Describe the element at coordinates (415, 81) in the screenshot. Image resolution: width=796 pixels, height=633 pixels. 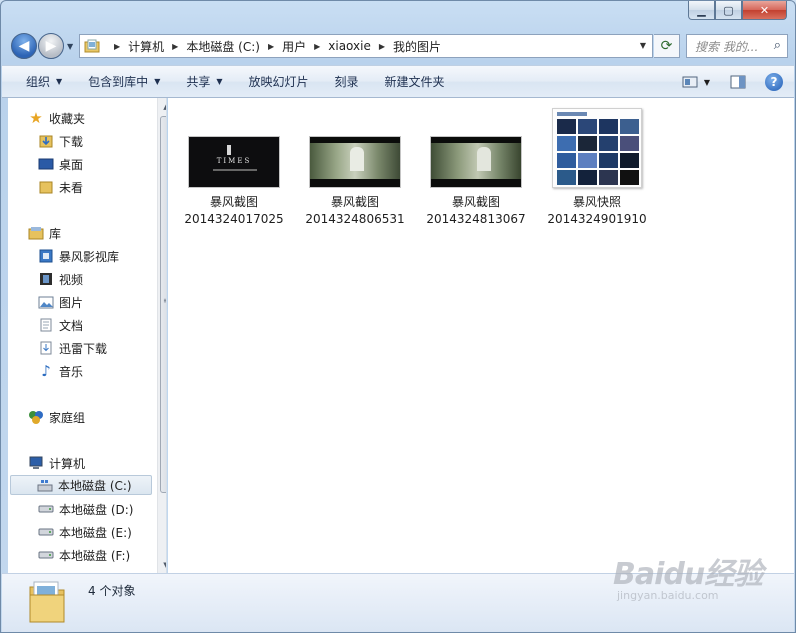
I see `new-folder-button: 新建文件夹` at that location.